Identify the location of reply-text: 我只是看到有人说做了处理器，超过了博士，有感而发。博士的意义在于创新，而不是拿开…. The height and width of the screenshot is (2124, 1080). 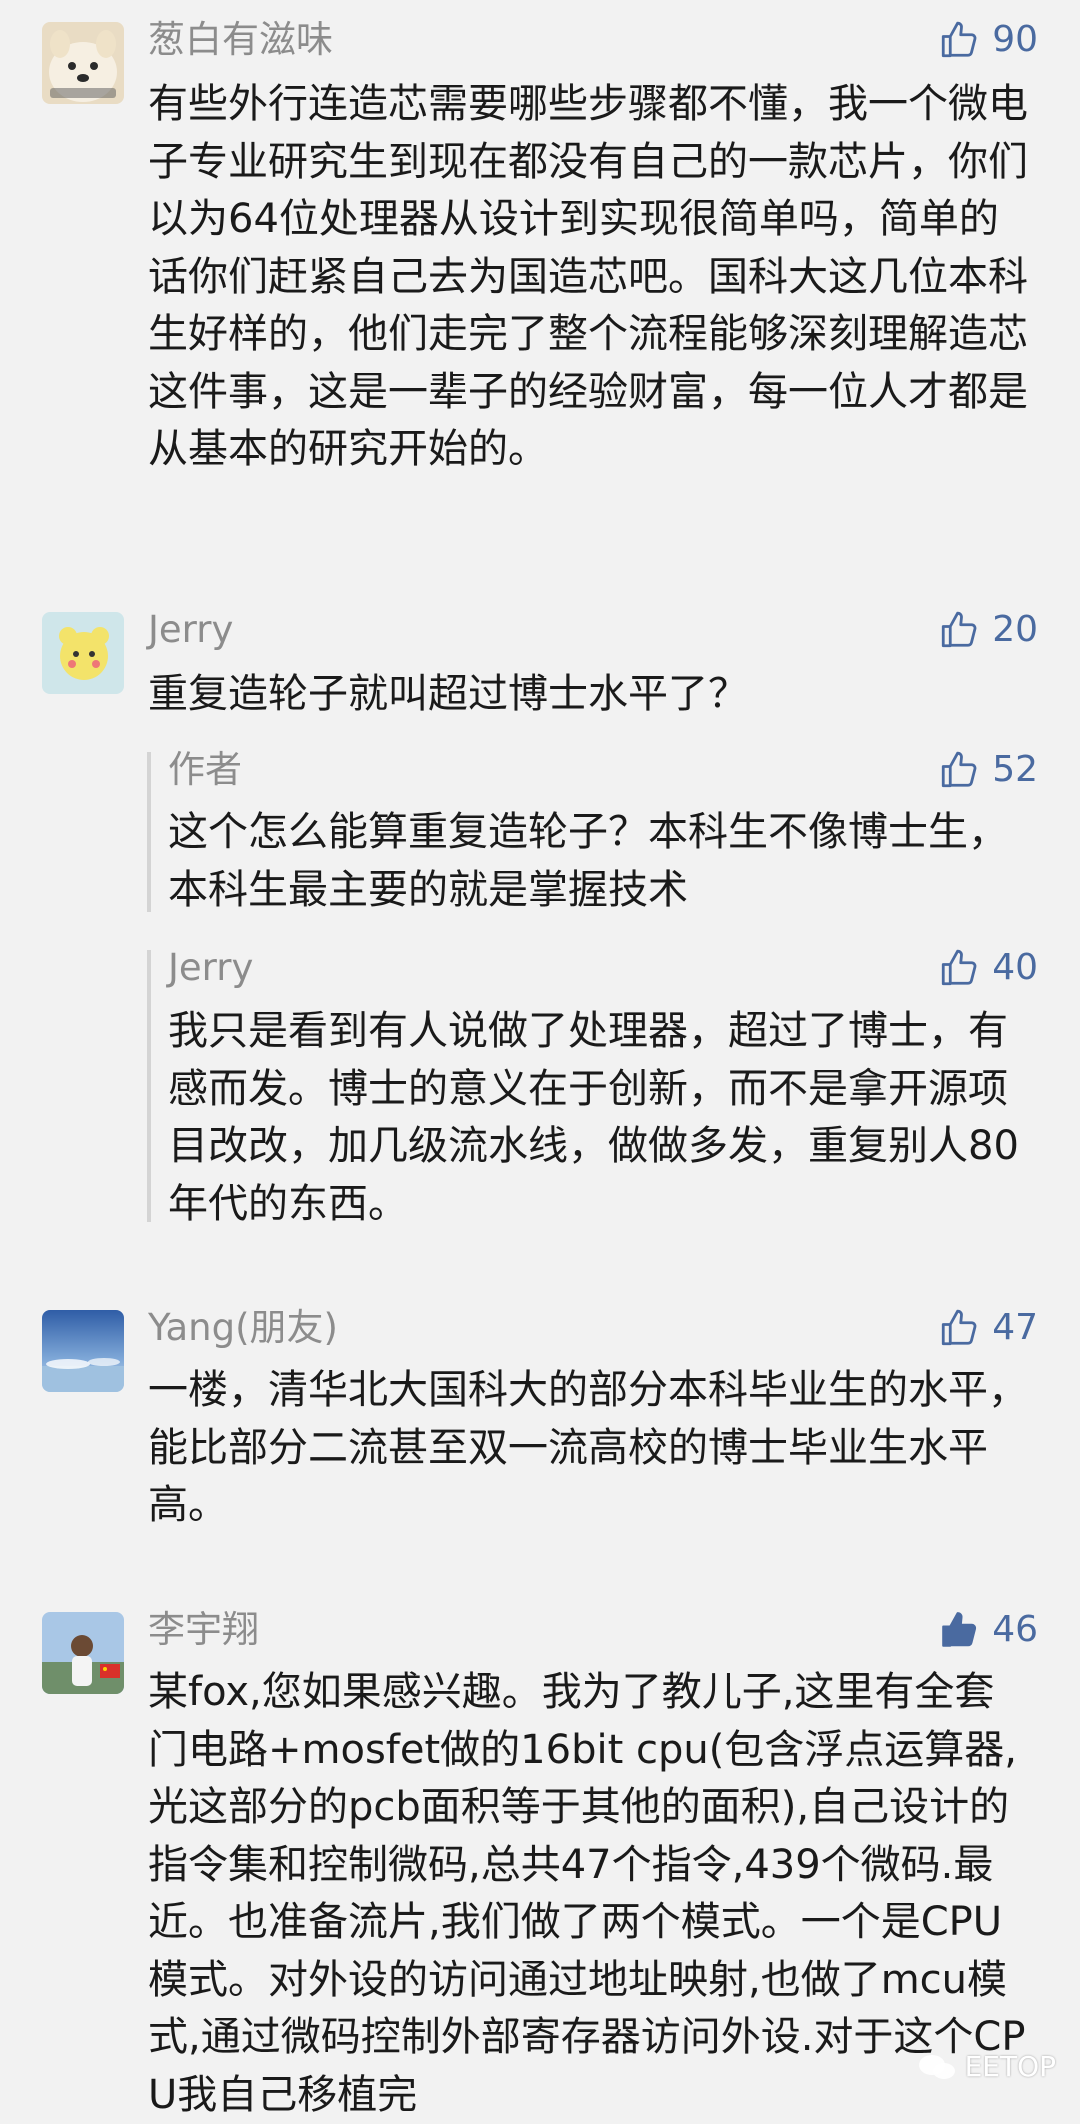
(593, 1117).